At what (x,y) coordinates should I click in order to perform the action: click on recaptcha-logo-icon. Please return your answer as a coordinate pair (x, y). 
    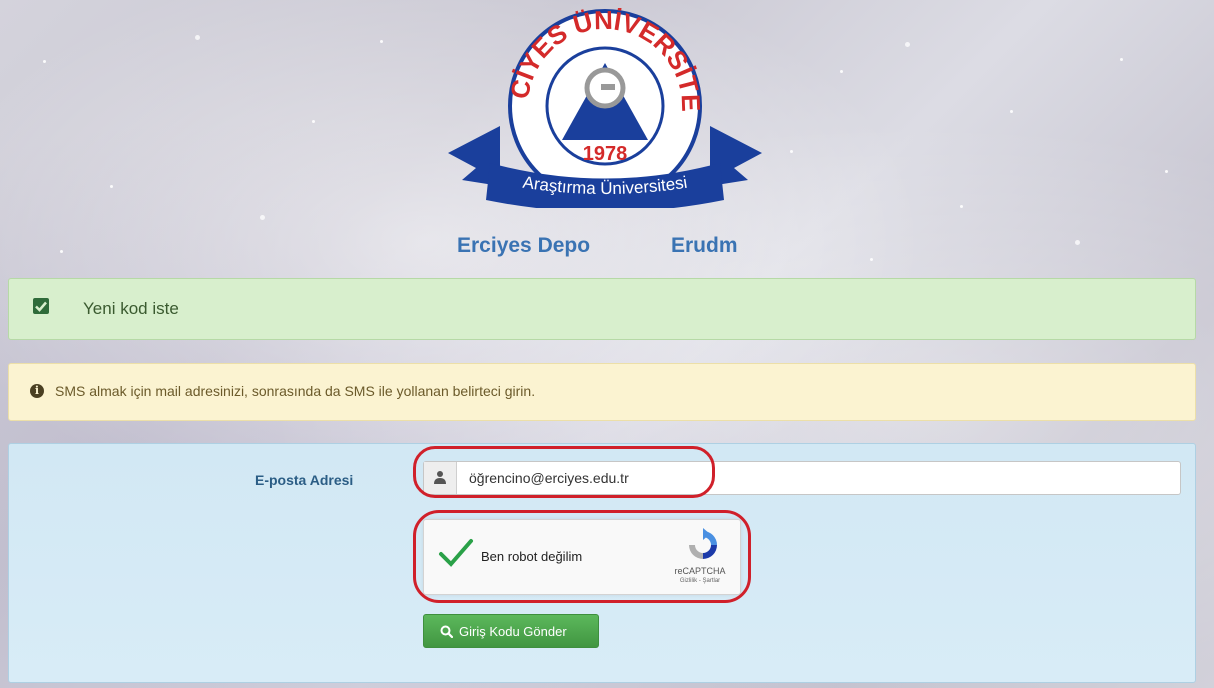
    Looking at the image, I should click on (703, 543).